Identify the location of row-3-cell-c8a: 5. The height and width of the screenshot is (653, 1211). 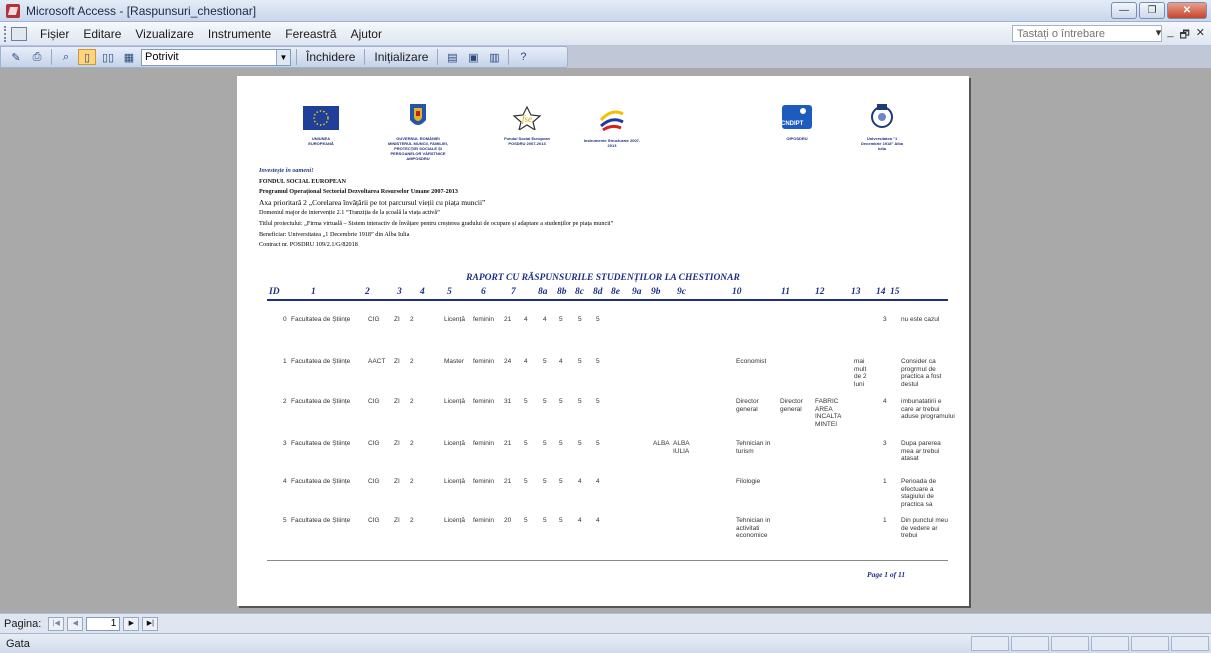
(526, 443).